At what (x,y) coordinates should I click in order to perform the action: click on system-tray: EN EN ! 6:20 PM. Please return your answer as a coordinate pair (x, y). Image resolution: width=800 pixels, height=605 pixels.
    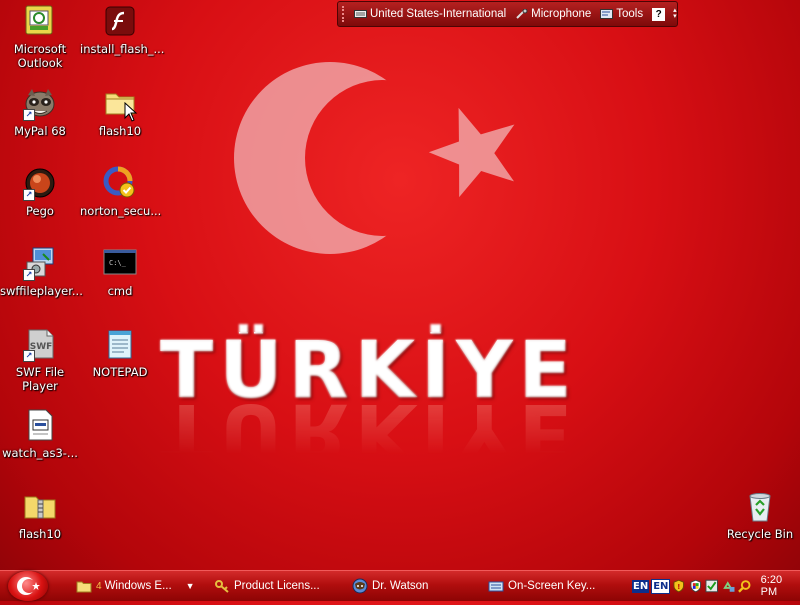
    Looking at the image, I should click on (716, 586).